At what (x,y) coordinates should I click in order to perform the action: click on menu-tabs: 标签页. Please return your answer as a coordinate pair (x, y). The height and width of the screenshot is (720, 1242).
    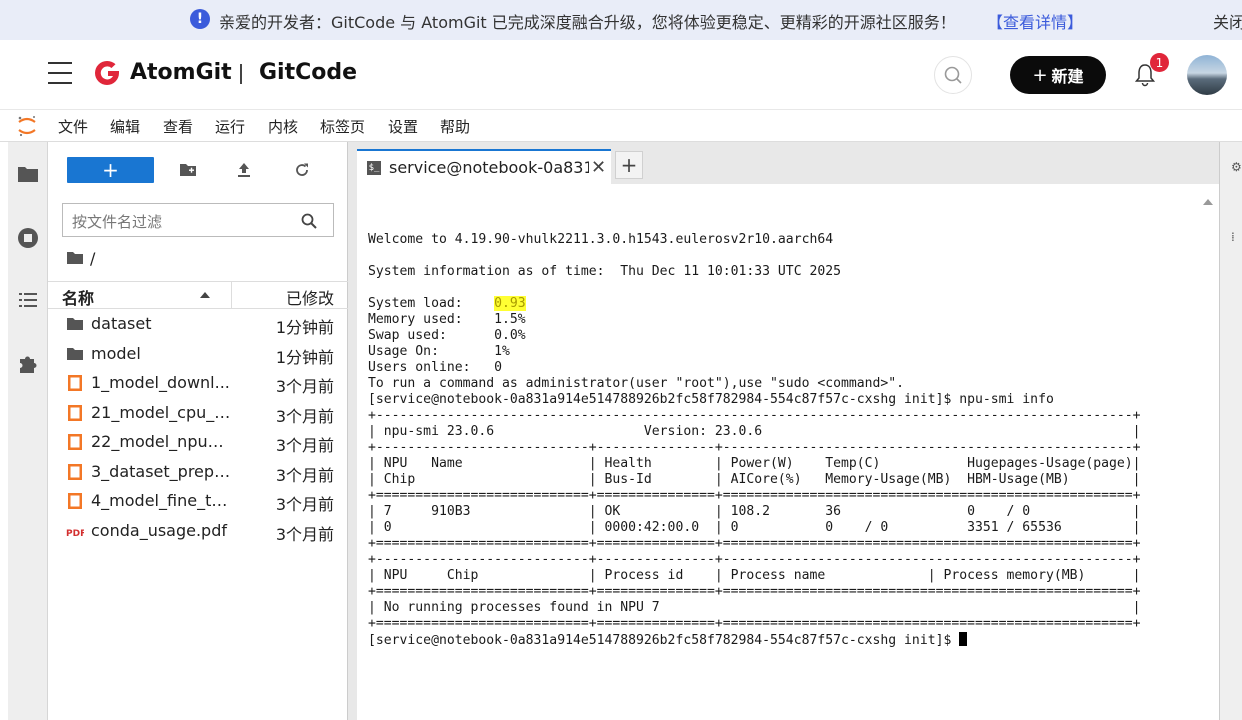
    Looking at the image, I should click on (342, 126).